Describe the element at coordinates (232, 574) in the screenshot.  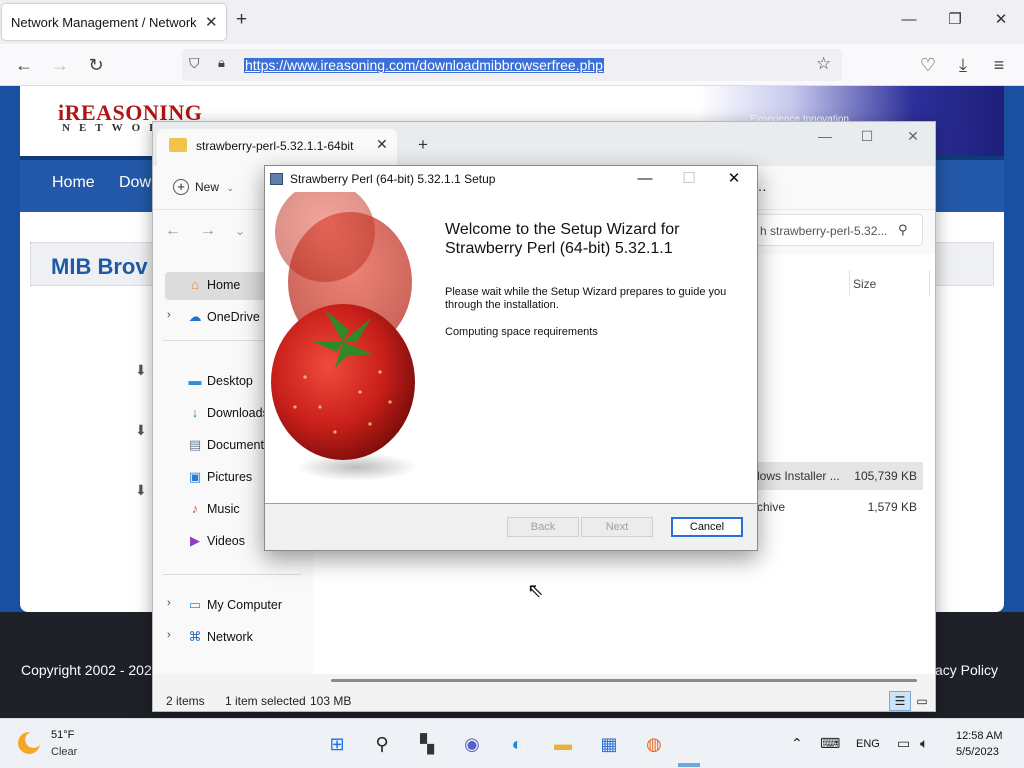
I see `sidebar-divider` at that location.